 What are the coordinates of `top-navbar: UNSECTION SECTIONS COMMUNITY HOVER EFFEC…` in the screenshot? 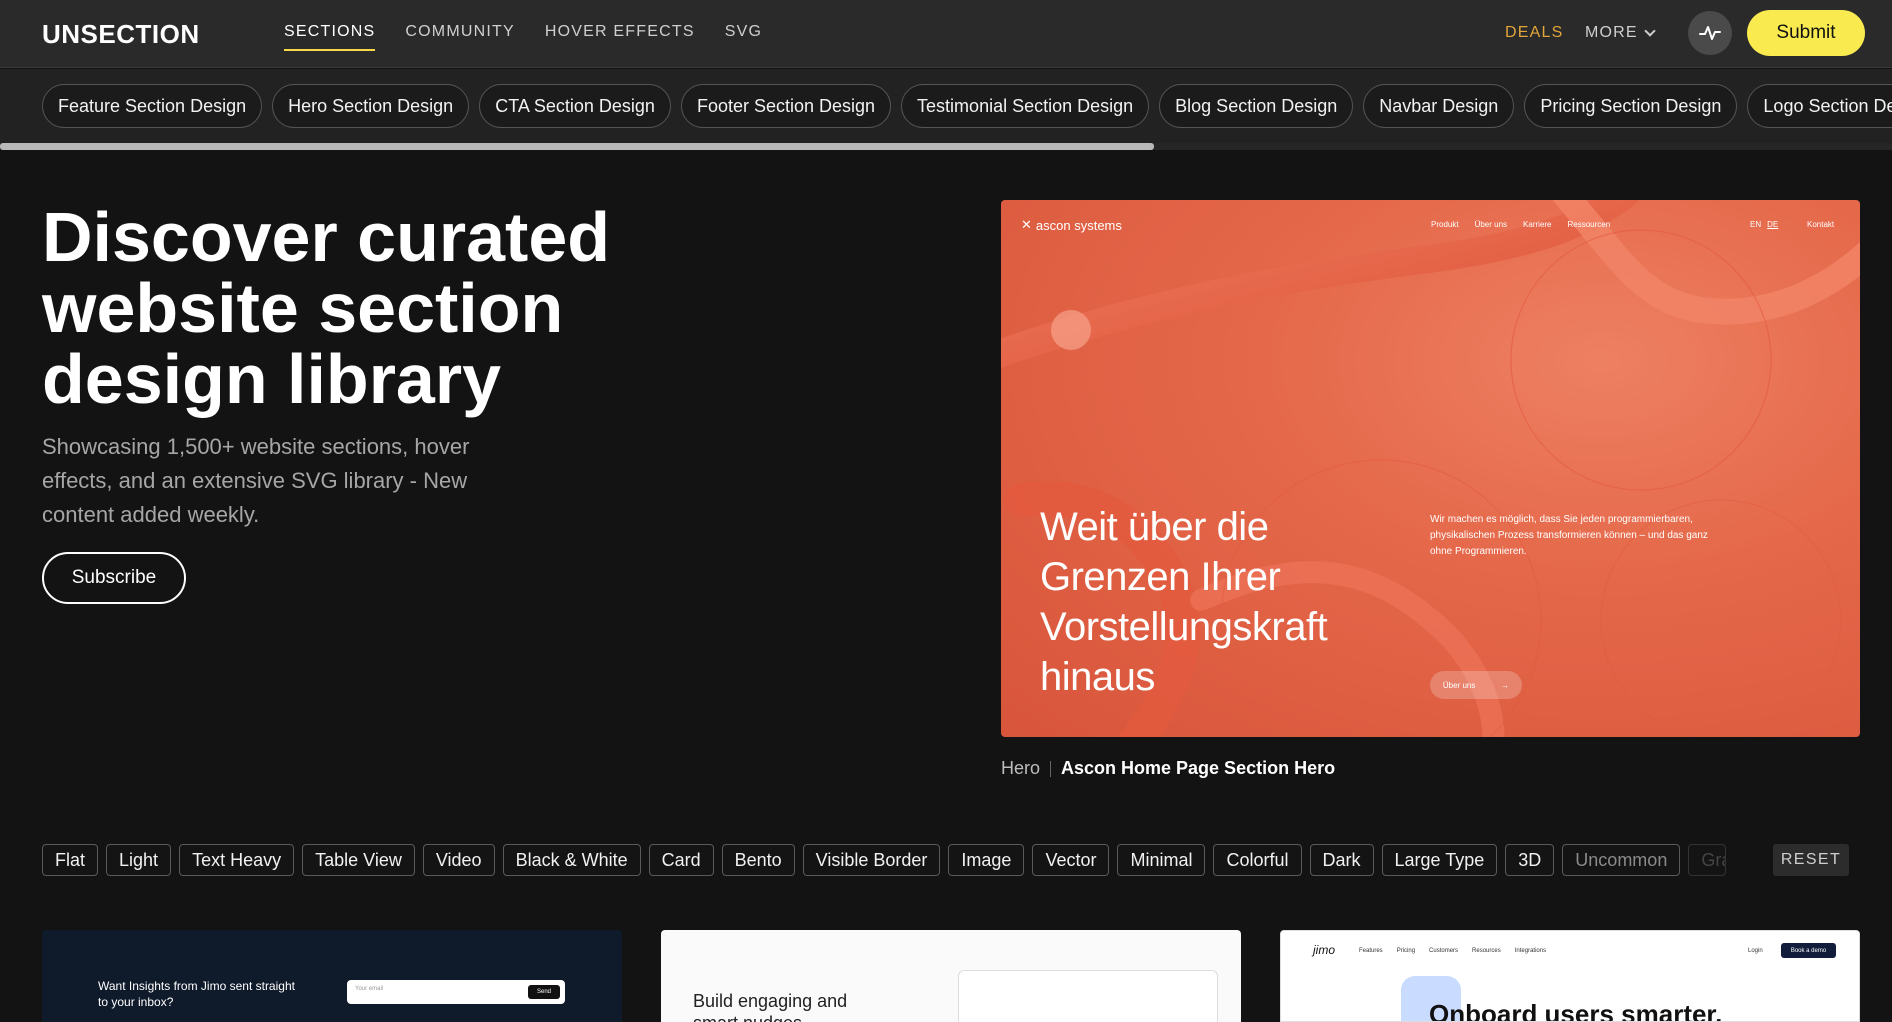 It's located at (946, 34).